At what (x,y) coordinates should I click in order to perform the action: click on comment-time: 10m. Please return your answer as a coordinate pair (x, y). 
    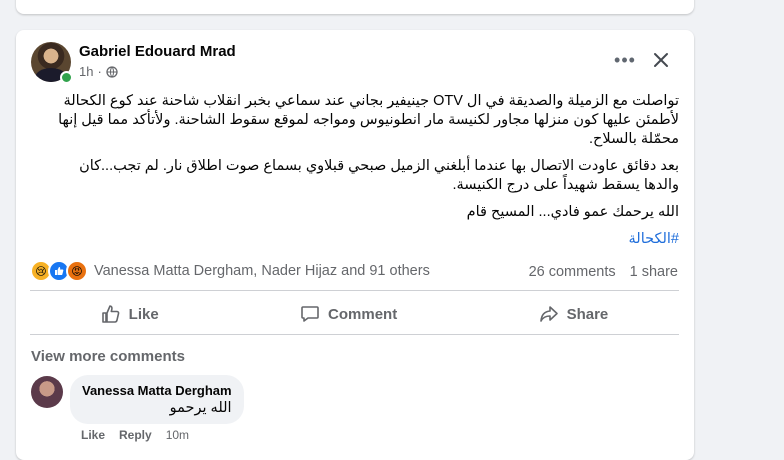
    Looking at the image, I should click on (177, 435).